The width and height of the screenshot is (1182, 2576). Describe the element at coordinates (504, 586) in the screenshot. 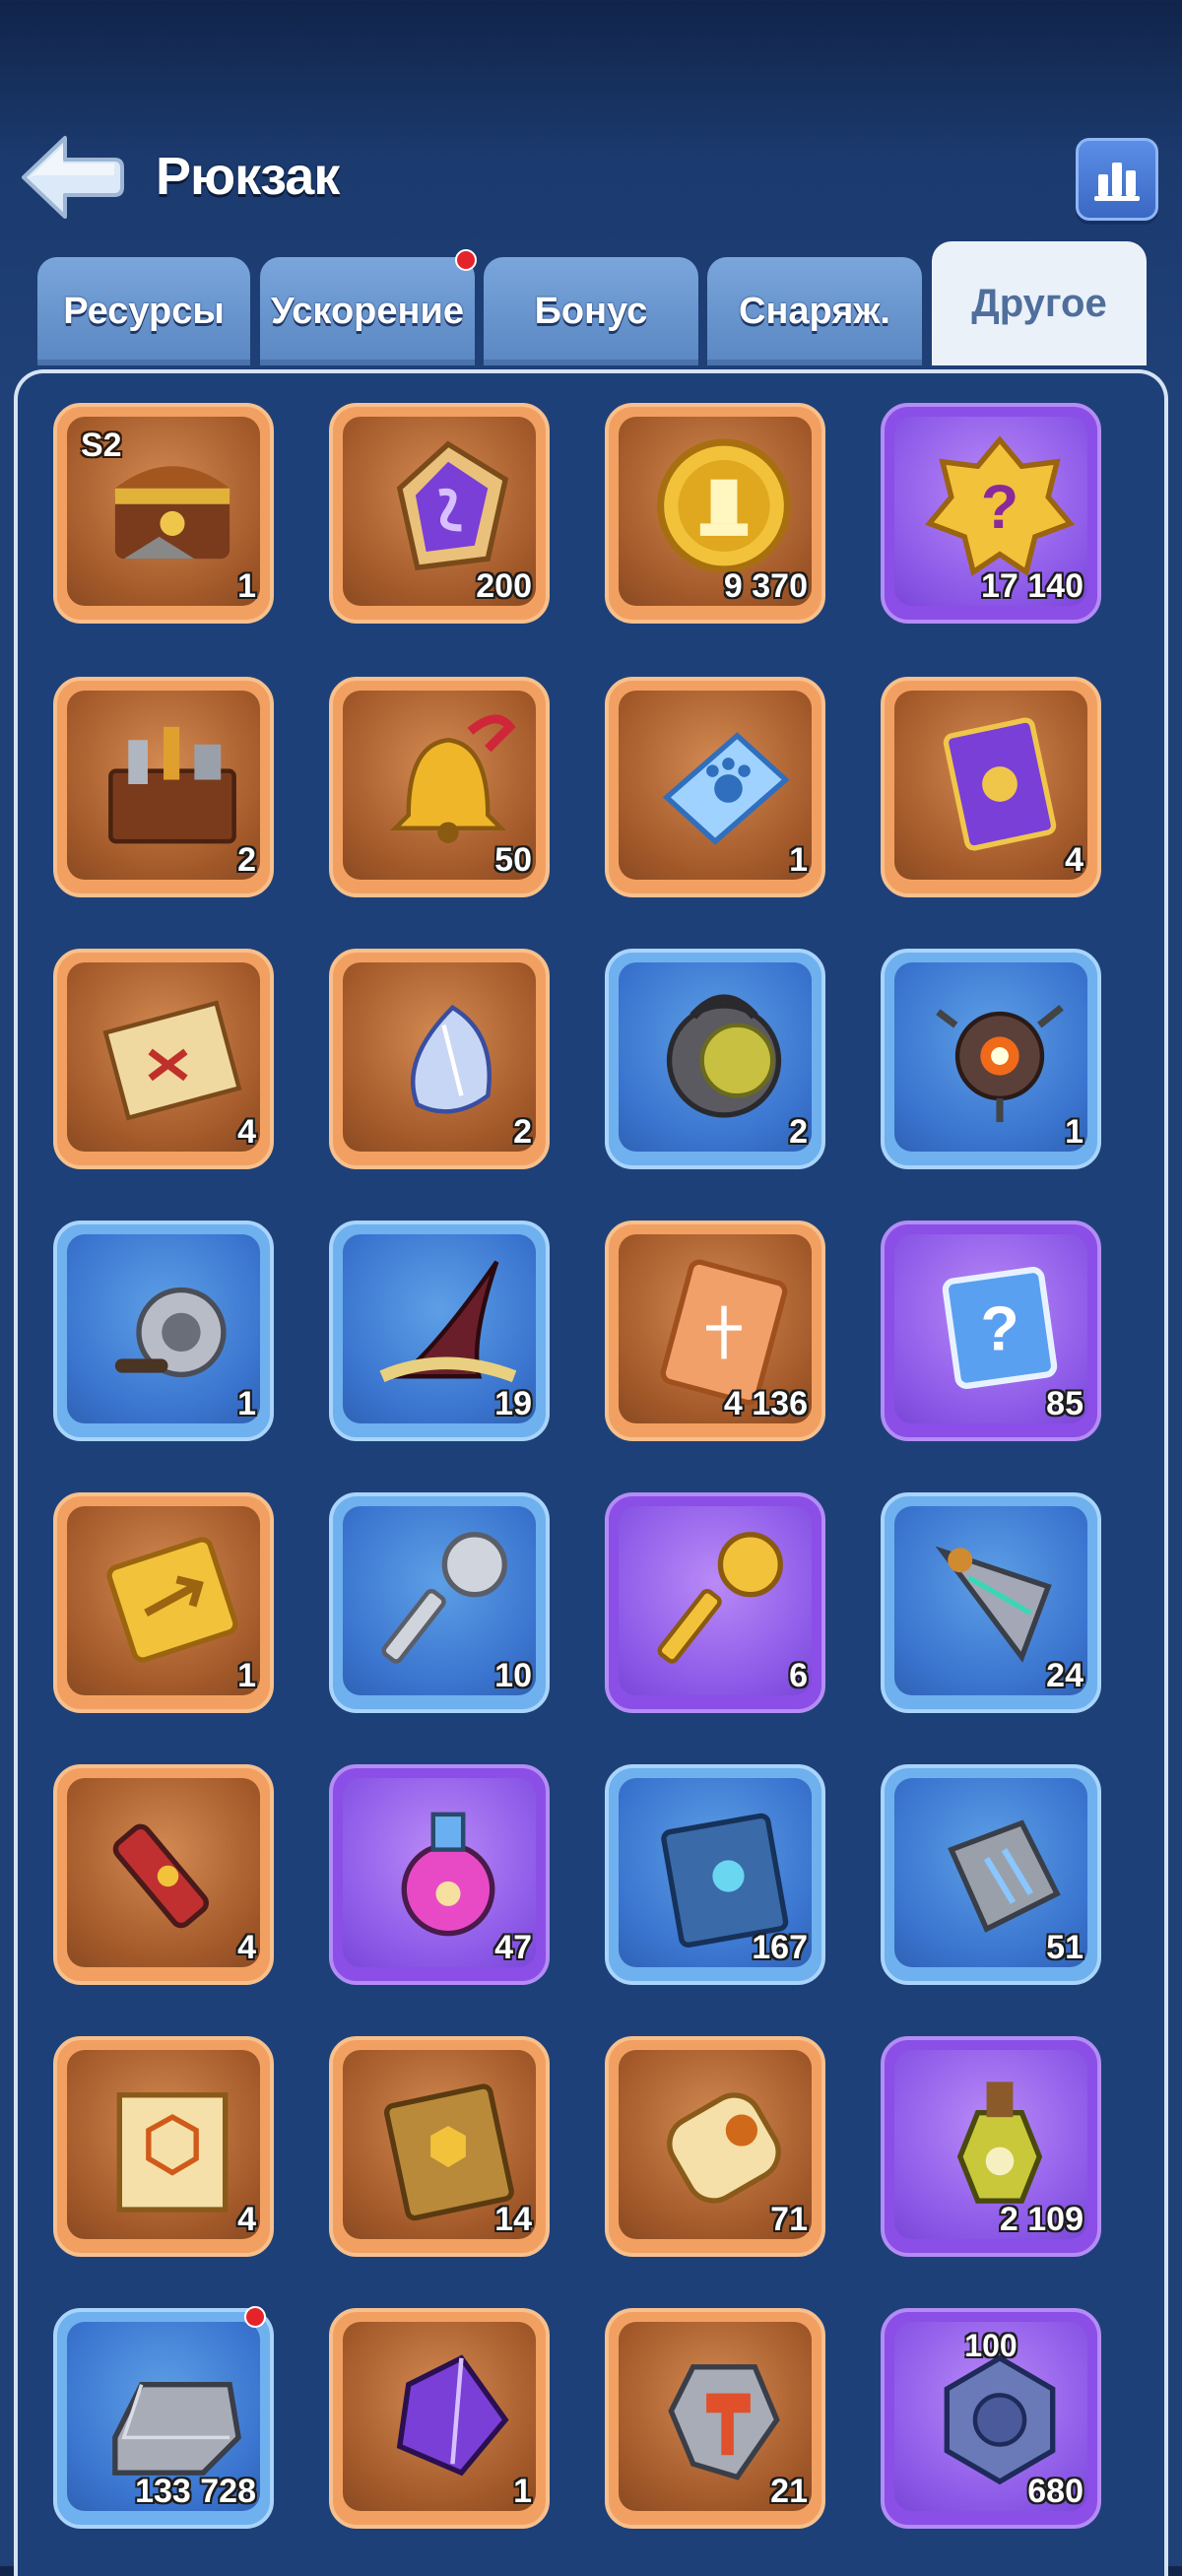

I see `item-count: 200` at that location.